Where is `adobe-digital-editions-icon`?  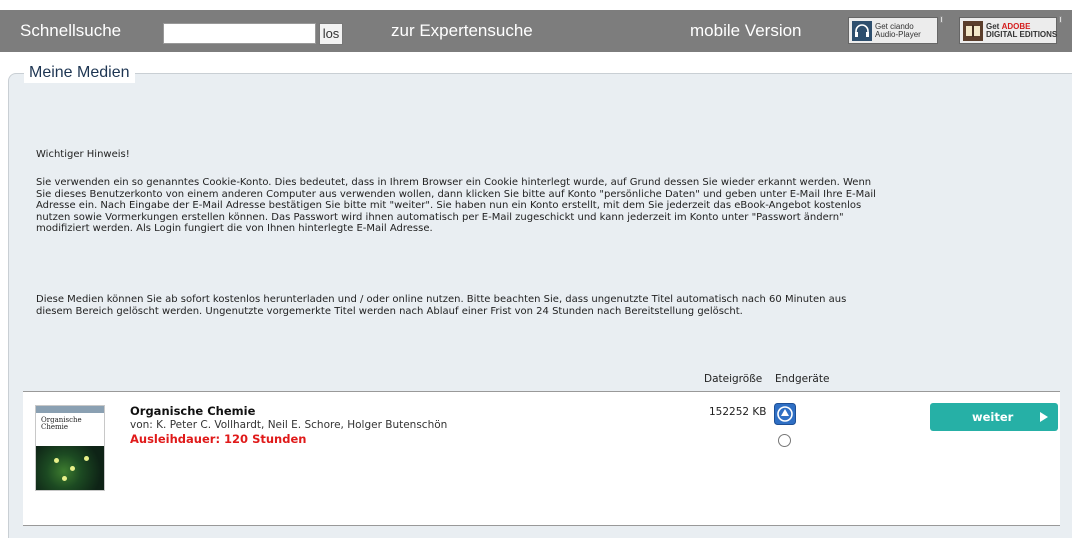 adobe-digital-editions-icon is located at coordinates (785, 414).